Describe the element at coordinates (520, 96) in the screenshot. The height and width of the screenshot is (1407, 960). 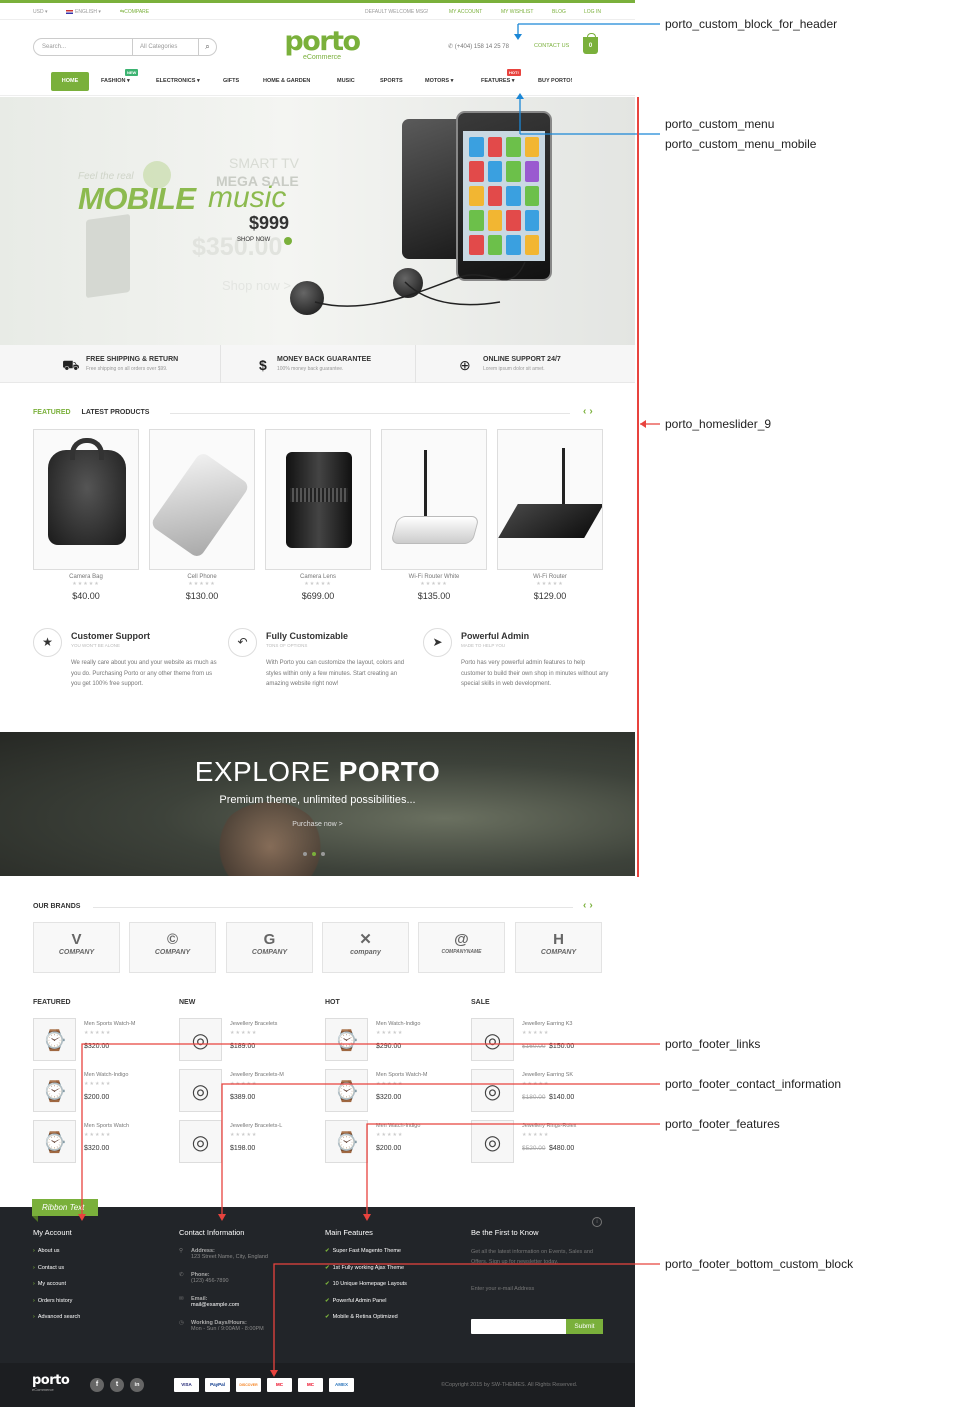
I see `arrow-up-icon` at that location.